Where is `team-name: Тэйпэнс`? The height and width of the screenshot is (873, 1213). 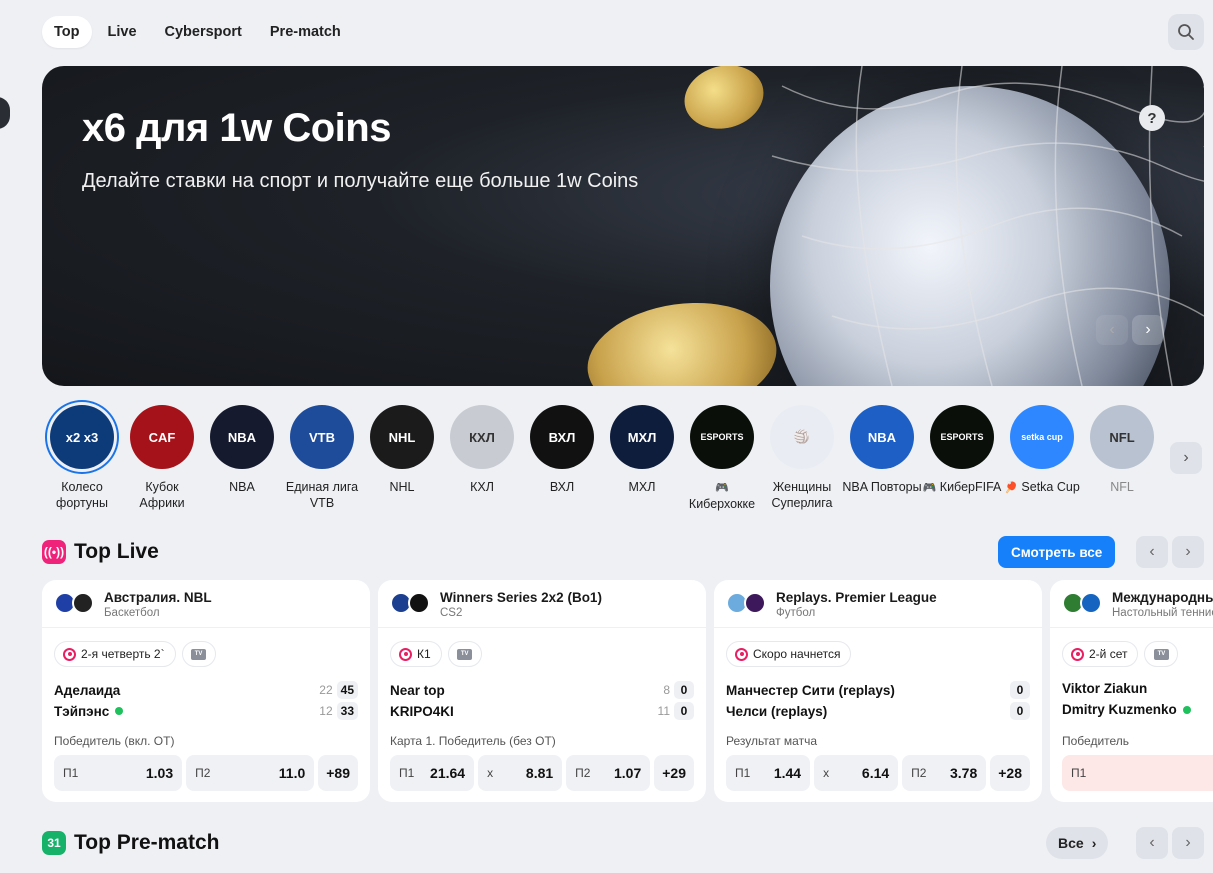 team-name: Тэйпэнс is located at coordinates (182, 711).